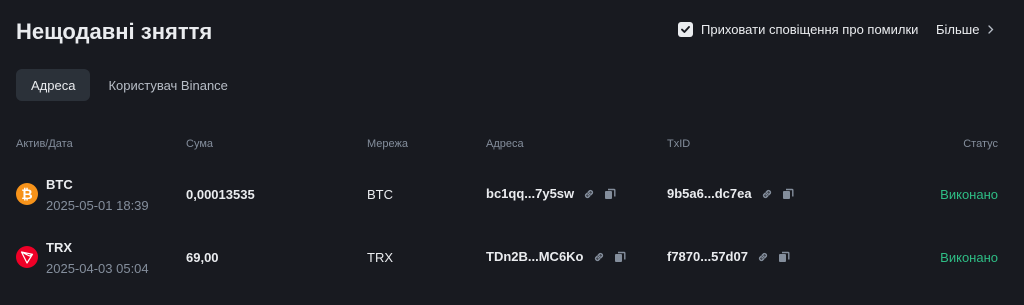  What do you see at coordinates (958, 29) in the screenshot?
I see `more-label: Більше` at bounding box center [958, 29].